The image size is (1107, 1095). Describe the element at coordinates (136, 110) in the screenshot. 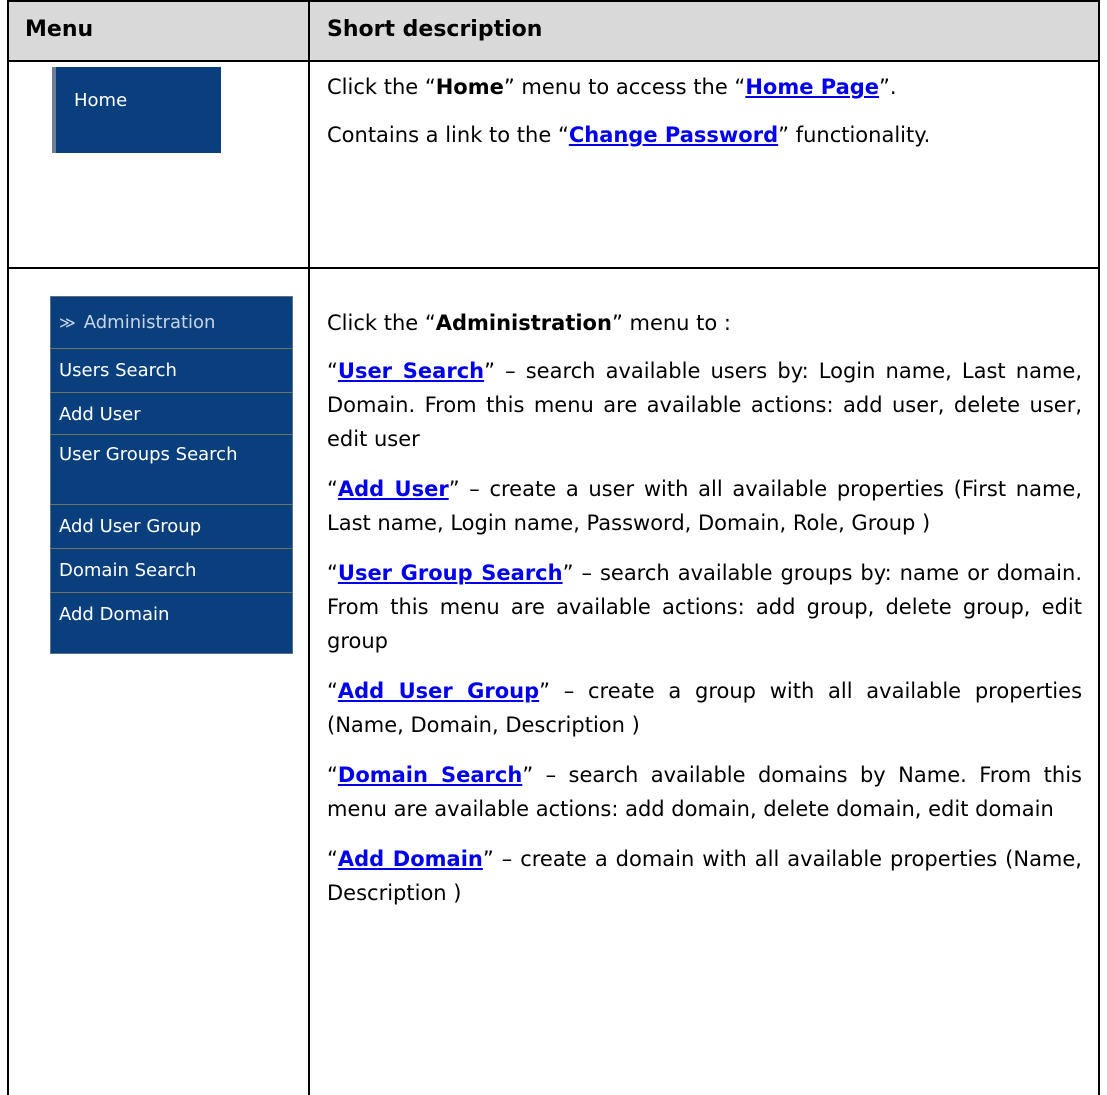

I see `home-menu-image: Home` at that location.